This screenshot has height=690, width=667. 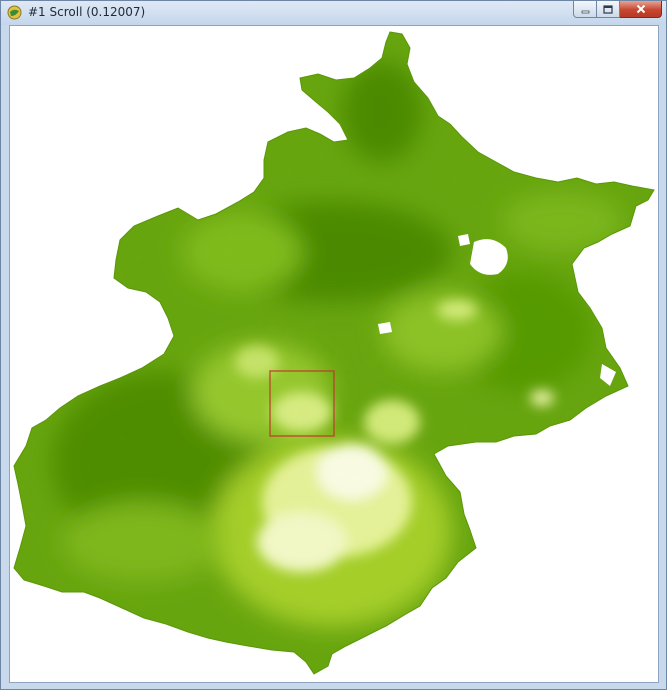 What do you see at coordinates (87, 12) in the screenshot?
I see `window-title: #1 Scroll (0.12007)` at bounding box center [87, 12].